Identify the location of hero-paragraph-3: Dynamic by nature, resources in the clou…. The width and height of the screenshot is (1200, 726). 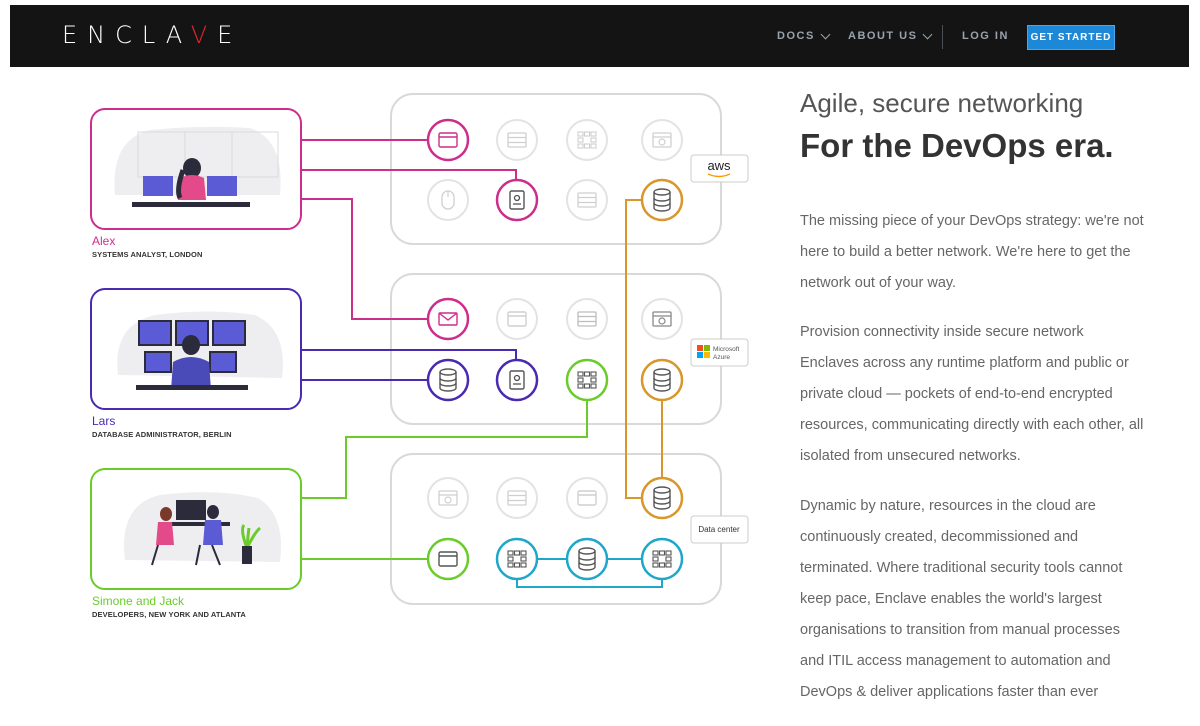
(961, 599).